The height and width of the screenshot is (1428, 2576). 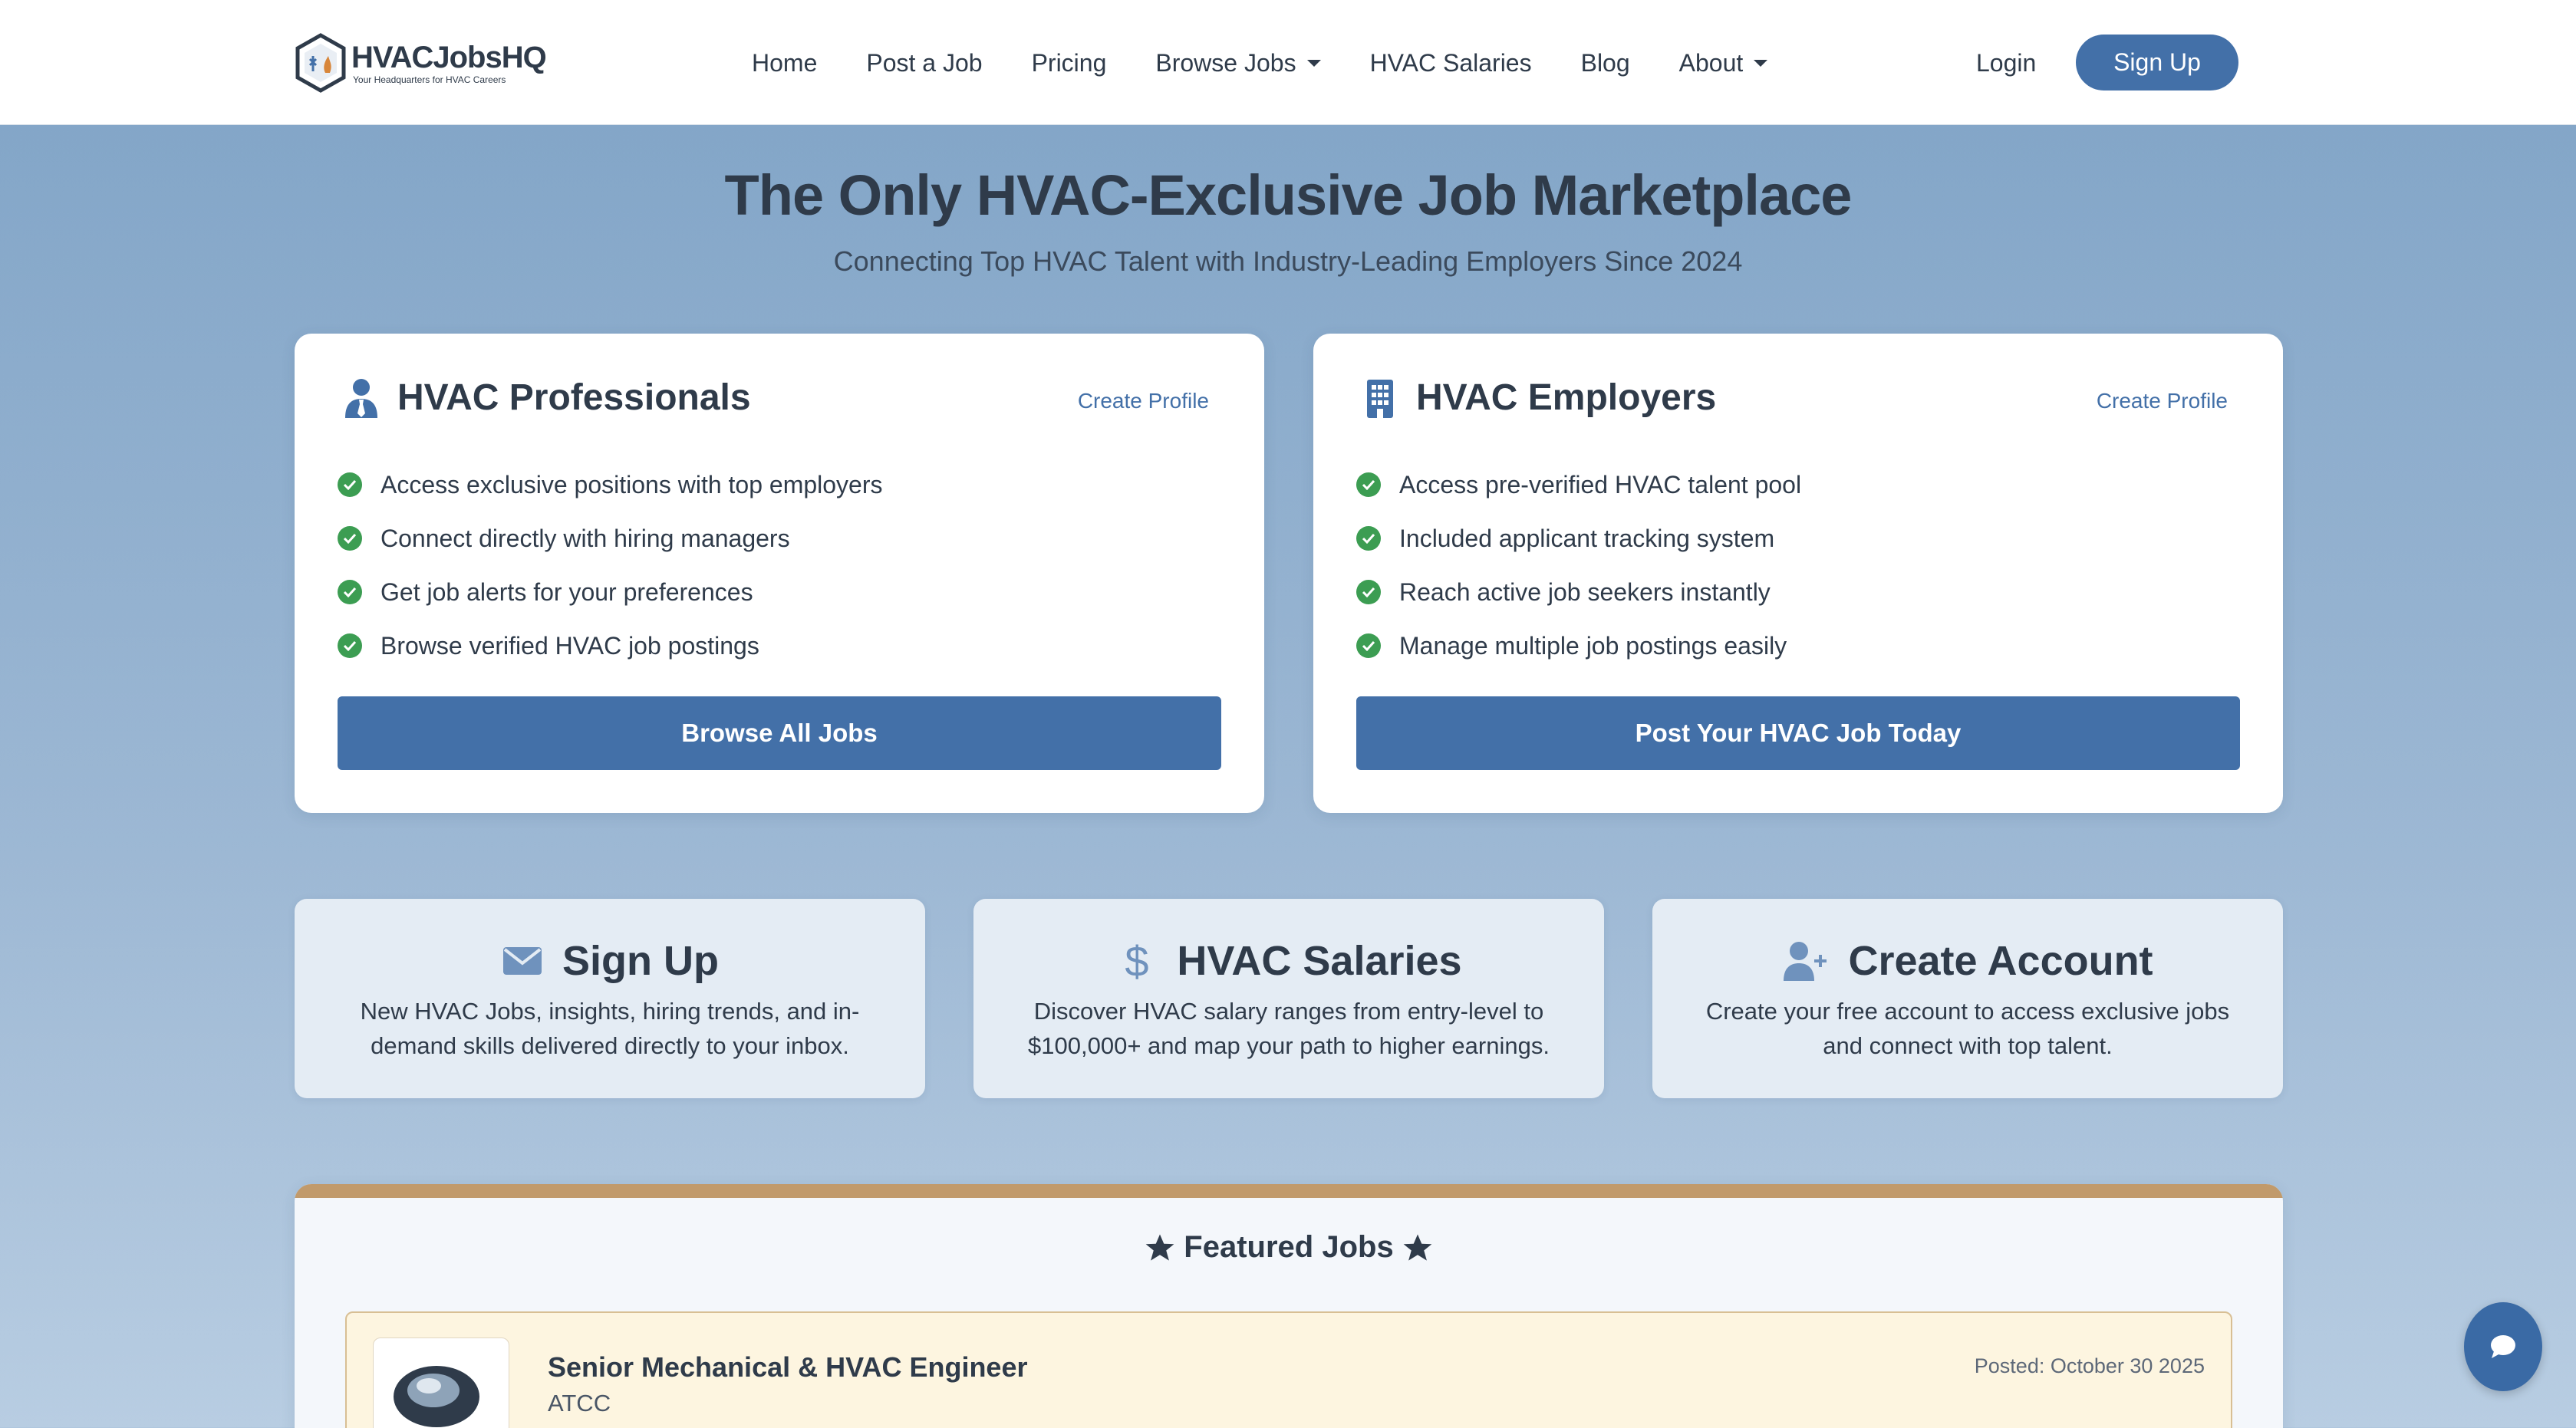 What do you see at coordinates (1380, 398) in the screenshot?
I see `building-icon` at bounding box center [1380, 398].